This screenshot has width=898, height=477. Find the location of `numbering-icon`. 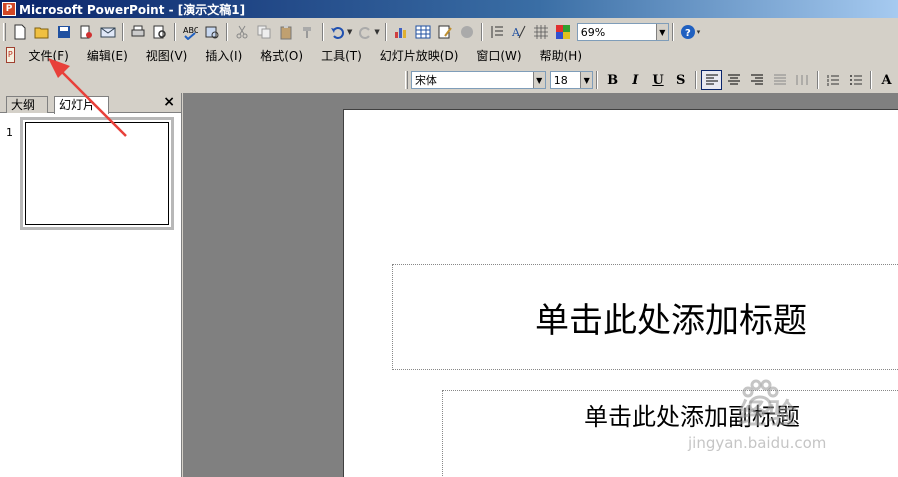

numbering-icon is located at coordinates (833, 80).